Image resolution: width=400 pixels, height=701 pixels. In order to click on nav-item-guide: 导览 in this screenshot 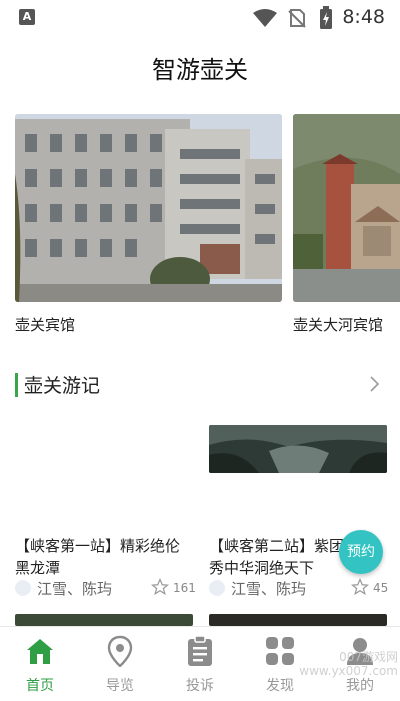, I will do `click(120, 664)`.